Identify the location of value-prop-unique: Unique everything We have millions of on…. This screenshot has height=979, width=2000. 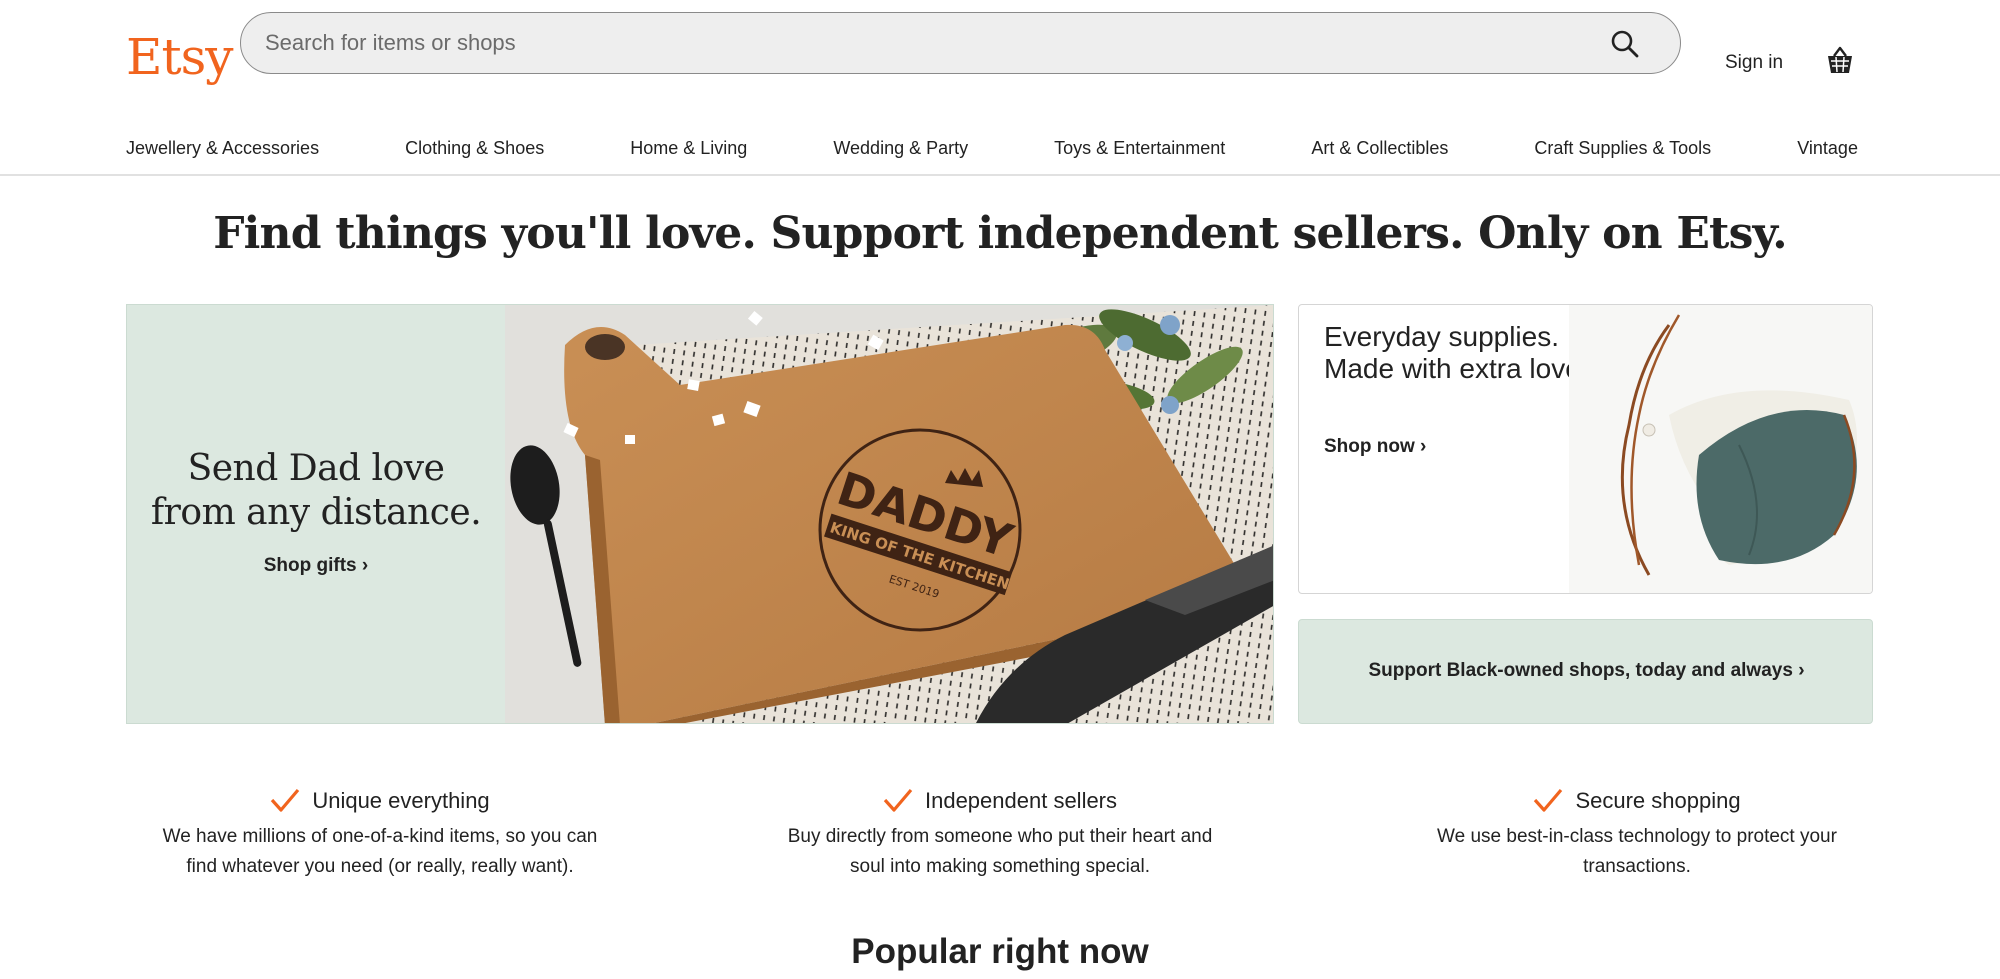
(380, 834).